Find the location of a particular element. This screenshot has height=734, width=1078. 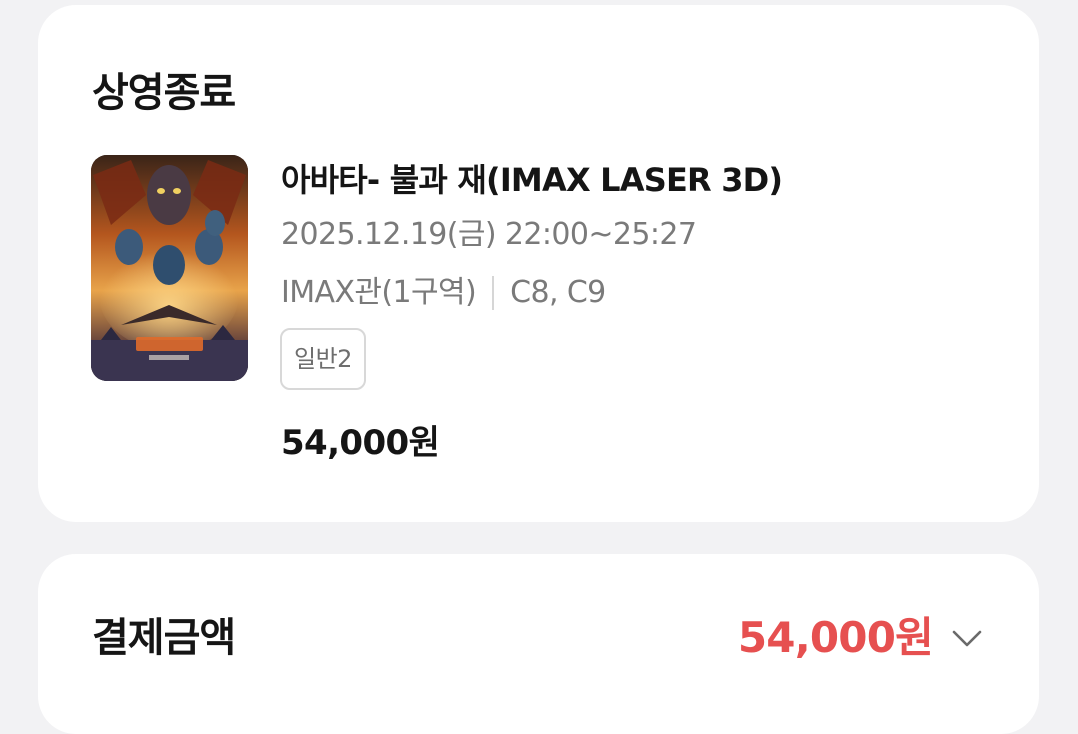

payment-amount: 54,000원 is located at coordinates (835, 637).